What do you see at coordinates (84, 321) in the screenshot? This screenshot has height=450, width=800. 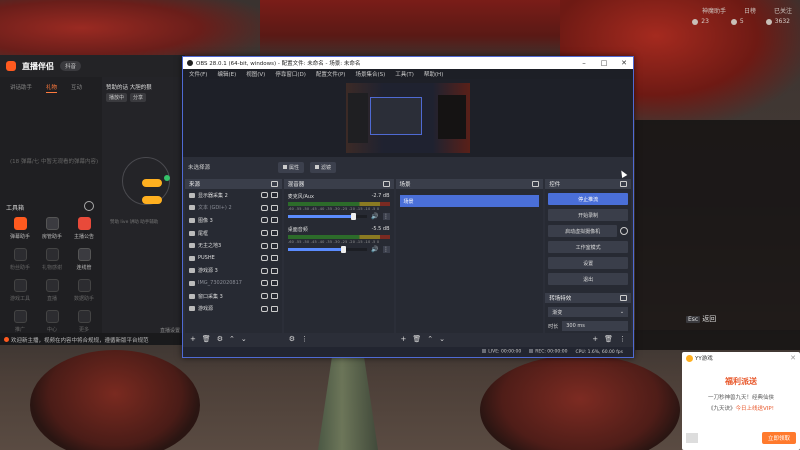 I see `tool-more: 更多` at bounding box center [84, 321].